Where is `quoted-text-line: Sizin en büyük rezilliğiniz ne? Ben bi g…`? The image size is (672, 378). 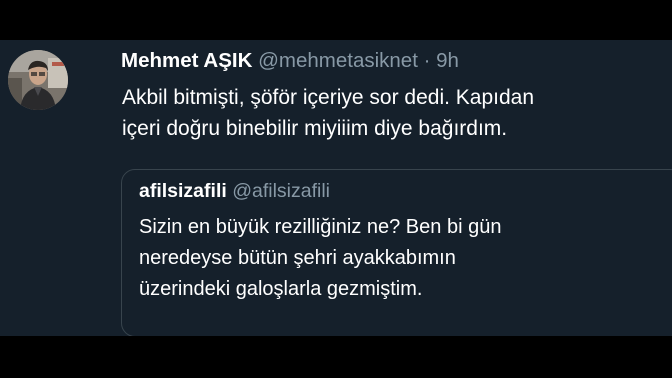 quoted-text-line: Sizin en büyük rezilliğiniz ne? Ben bi g… is located at coordinates (320, 227).